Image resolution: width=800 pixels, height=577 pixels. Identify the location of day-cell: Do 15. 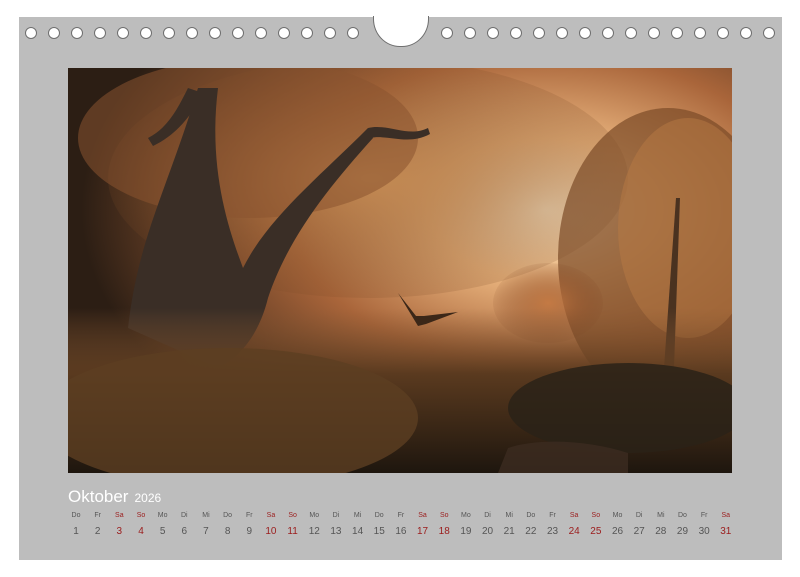
(379, 524).